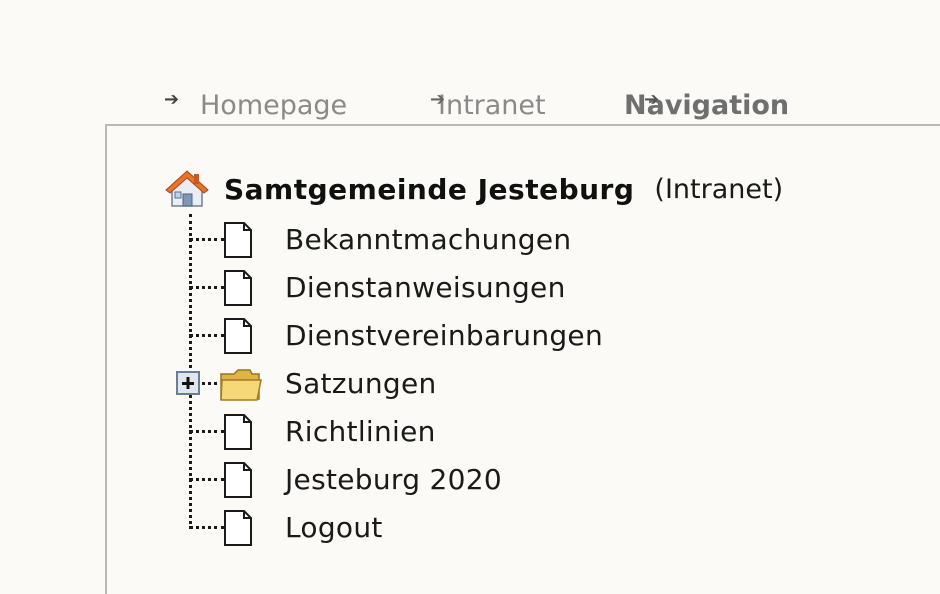 Image resolution: width=940 pixels, height=594 pixels. What do you see at coordinates (706, 106) in the screenshot?
I see `tab-navigation: ➔ Navigation` at bounding box center [706, 106].